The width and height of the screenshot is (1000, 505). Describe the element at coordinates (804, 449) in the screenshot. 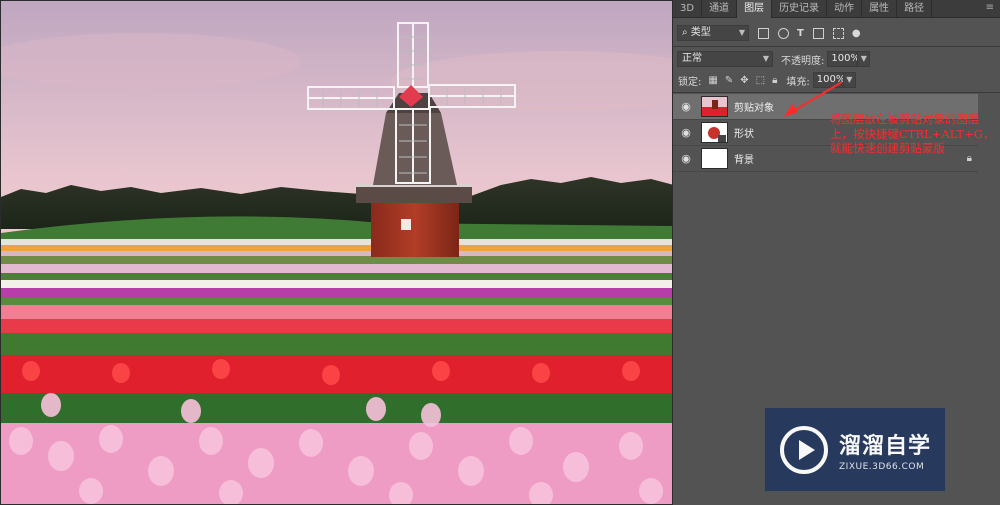

I see `play-logo-icon` at that location.